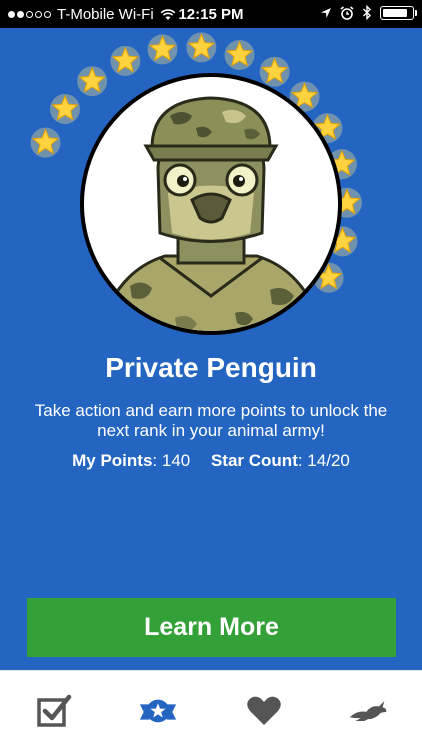 This screenshot has width=422, height=751. I want to click on tab-favorites, so click(264, 711).